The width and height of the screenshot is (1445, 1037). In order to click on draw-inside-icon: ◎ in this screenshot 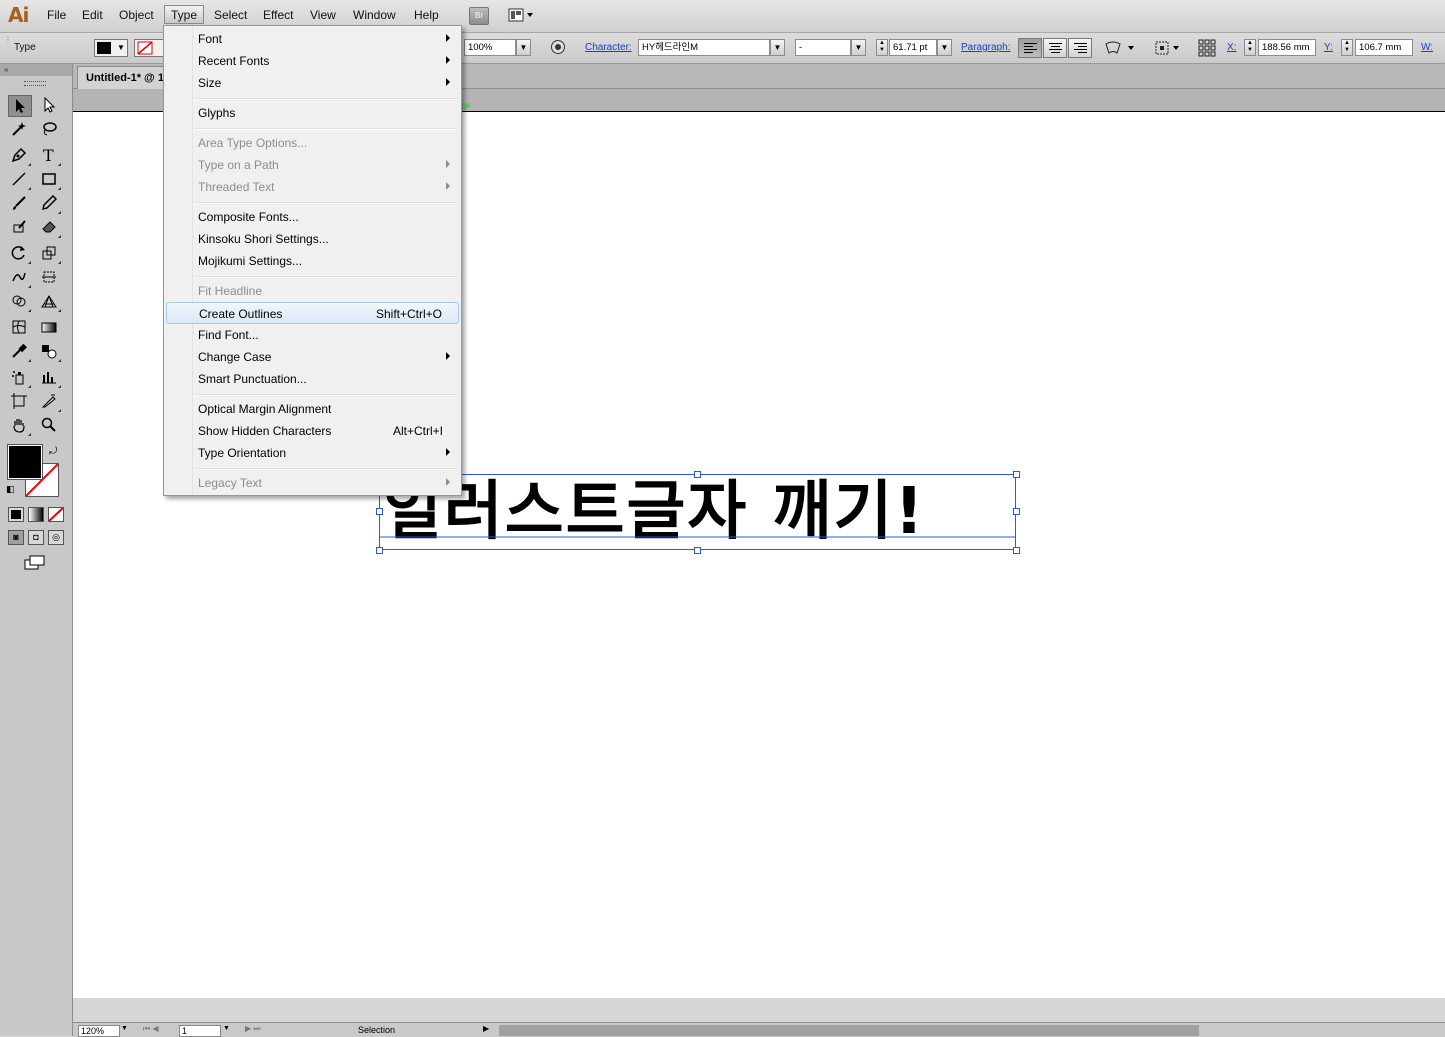, I will do `click(56, 537)`.